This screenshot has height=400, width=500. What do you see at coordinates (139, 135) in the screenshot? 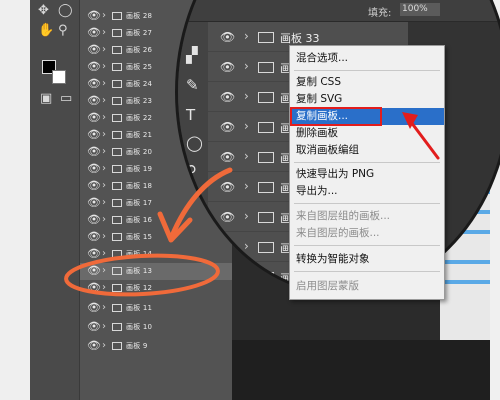
I see `layer-name: 画板 21` at bounding box center [139, 135].